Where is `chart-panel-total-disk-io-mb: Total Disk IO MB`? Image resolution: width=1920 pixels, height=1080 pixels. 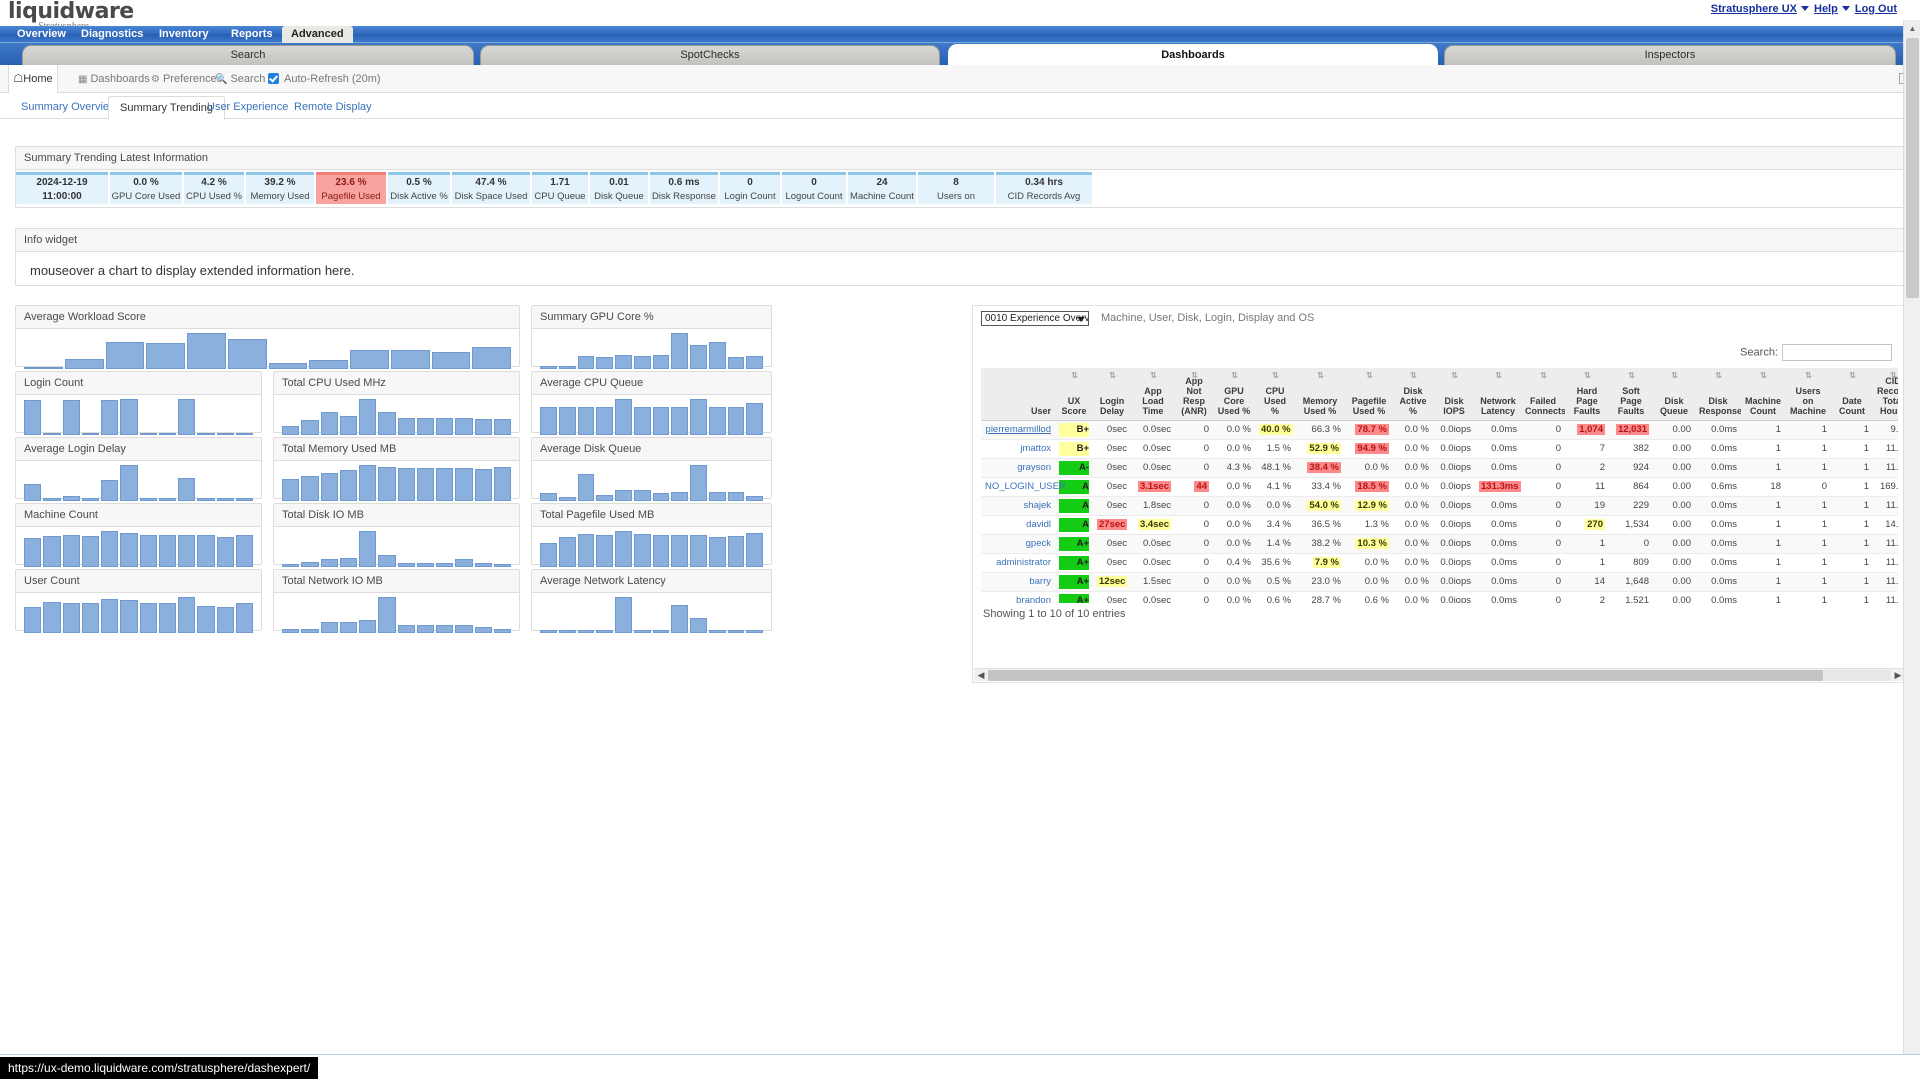
chart-panel-total-disk-io-mb: Total Disk IO MB is located at coordinates (396, 535).